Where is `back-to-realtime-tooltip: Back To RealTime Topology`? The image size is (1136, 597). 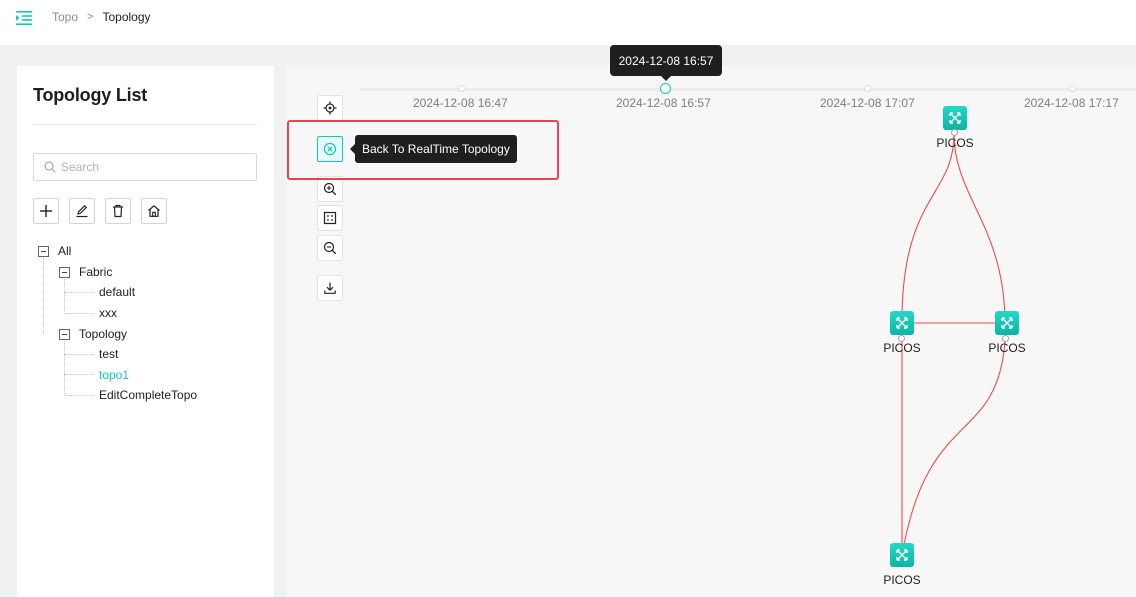
back-to-realtime-tooltip: Back To RealTime Topology is located at coordinates (433, 149).